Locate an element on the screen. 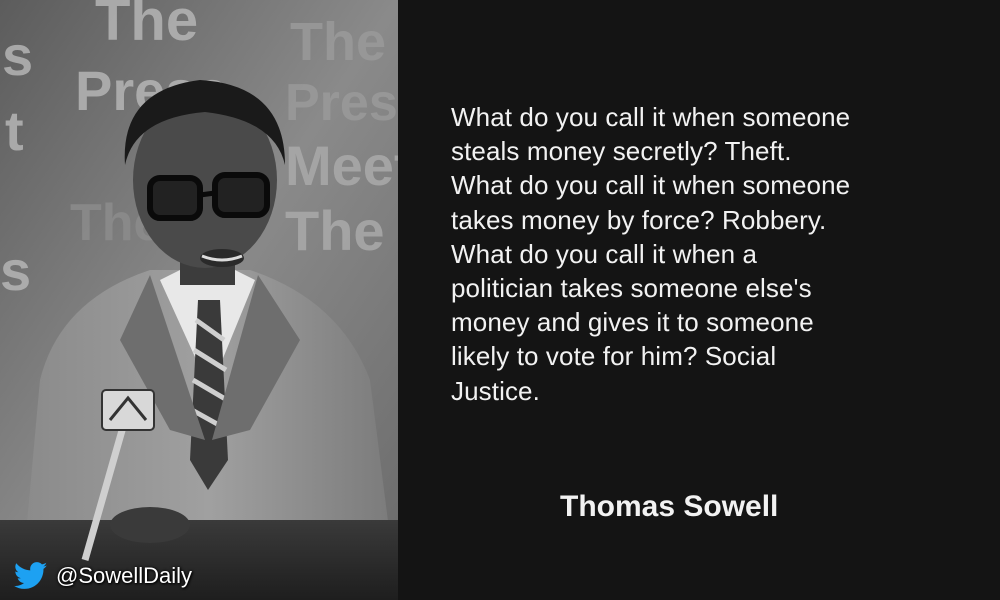 This screenshot has width=1000, height=600. bg-word: Meet is located at coordinates (341, 165).